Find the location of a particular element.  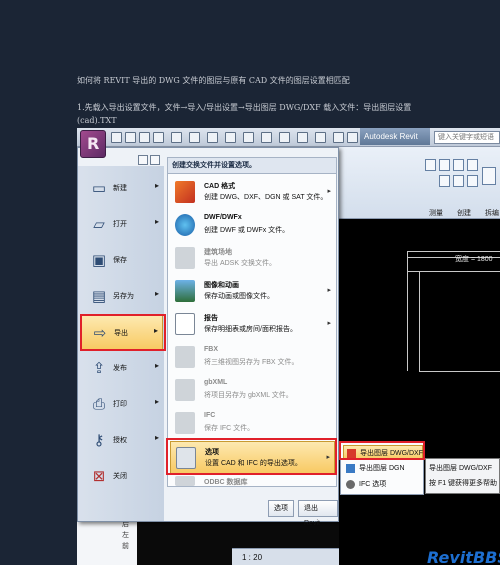

export-layers-dwg-dxf: 导出图层 DWG/DXF is located at coordinates (383, 452).